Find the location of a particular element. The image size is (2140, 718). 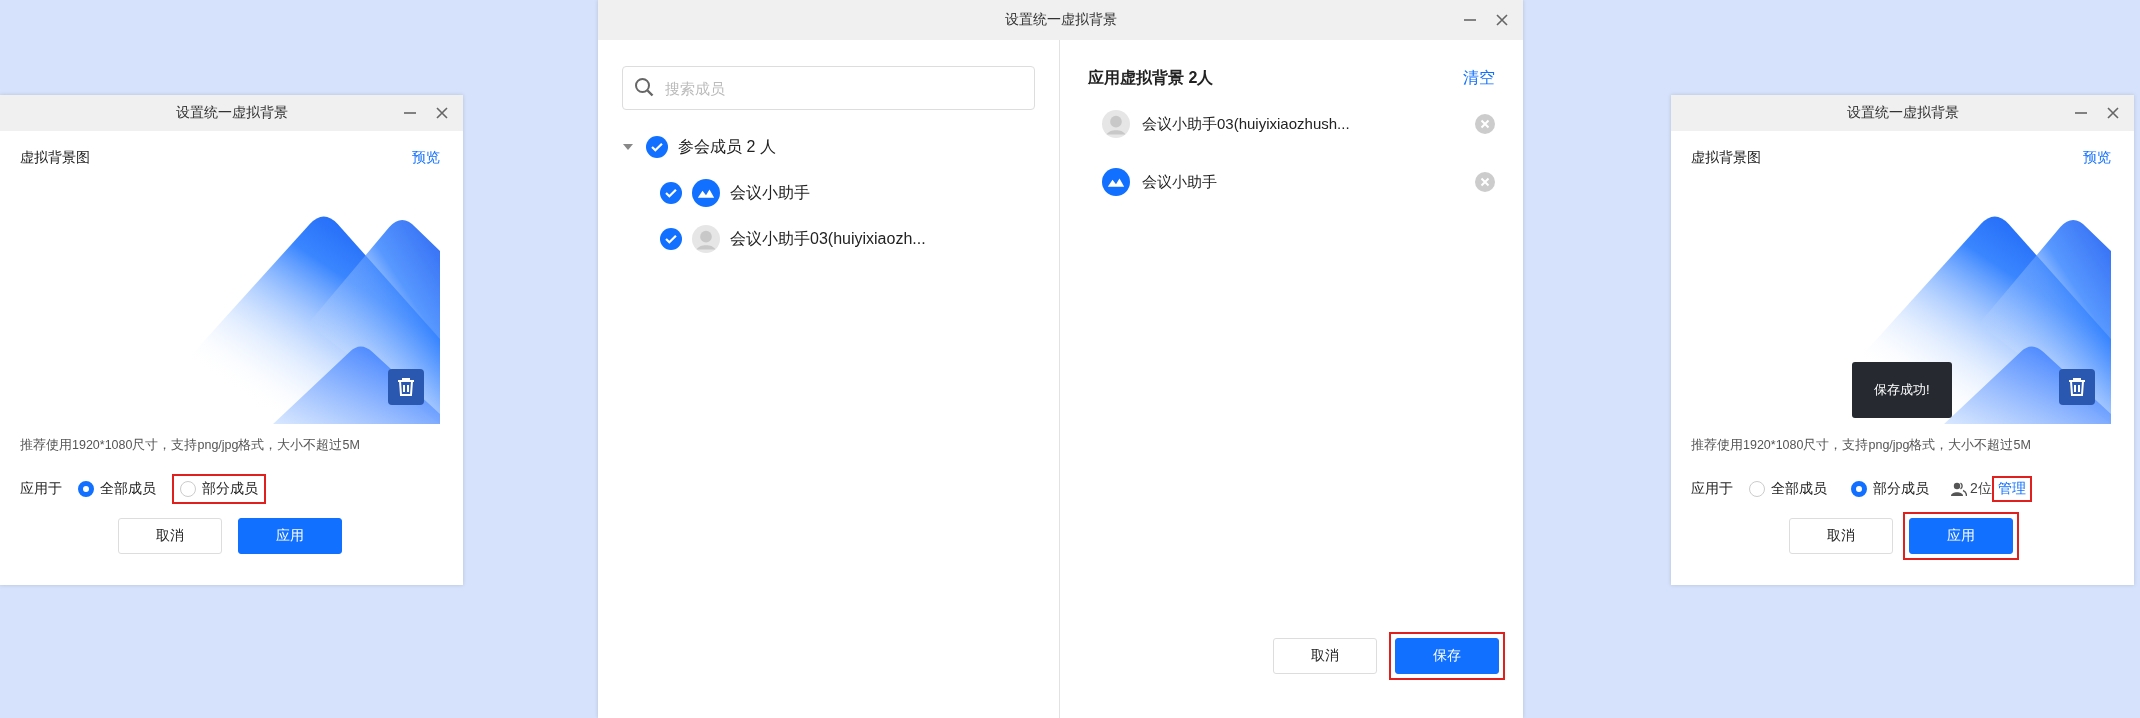

selected-title: 应用虚拟背景 2人 is located at coordinates (1151, 78).